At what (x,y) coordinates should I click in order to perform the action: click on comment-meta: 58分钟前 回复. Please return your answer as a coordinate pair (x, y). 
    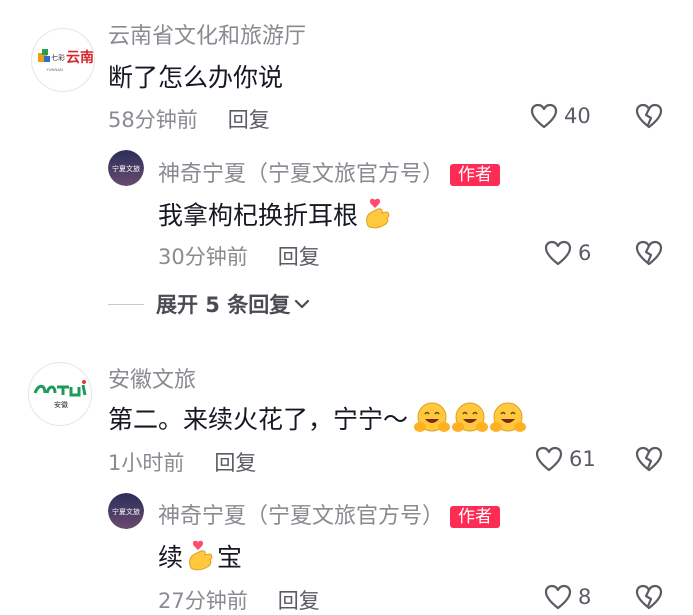
    Looking at the image, I should click on (189, 119).